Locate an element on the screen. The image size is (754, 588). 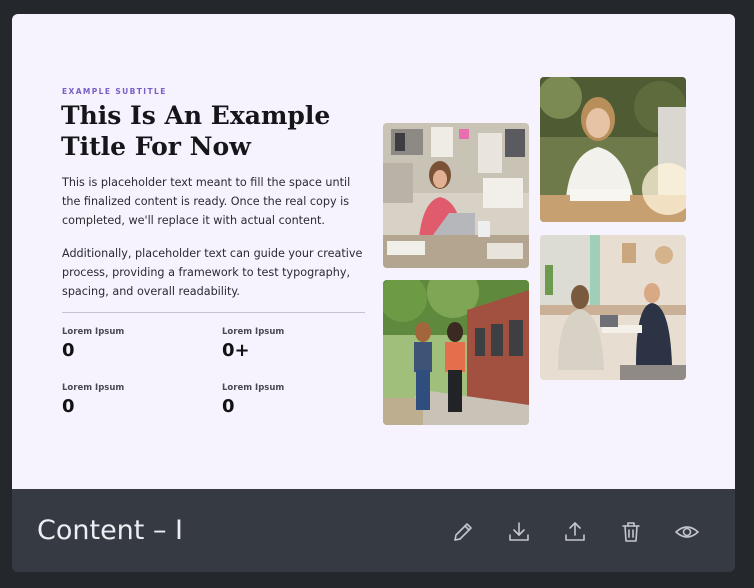
preview-button is located at coordinates (687, 532).